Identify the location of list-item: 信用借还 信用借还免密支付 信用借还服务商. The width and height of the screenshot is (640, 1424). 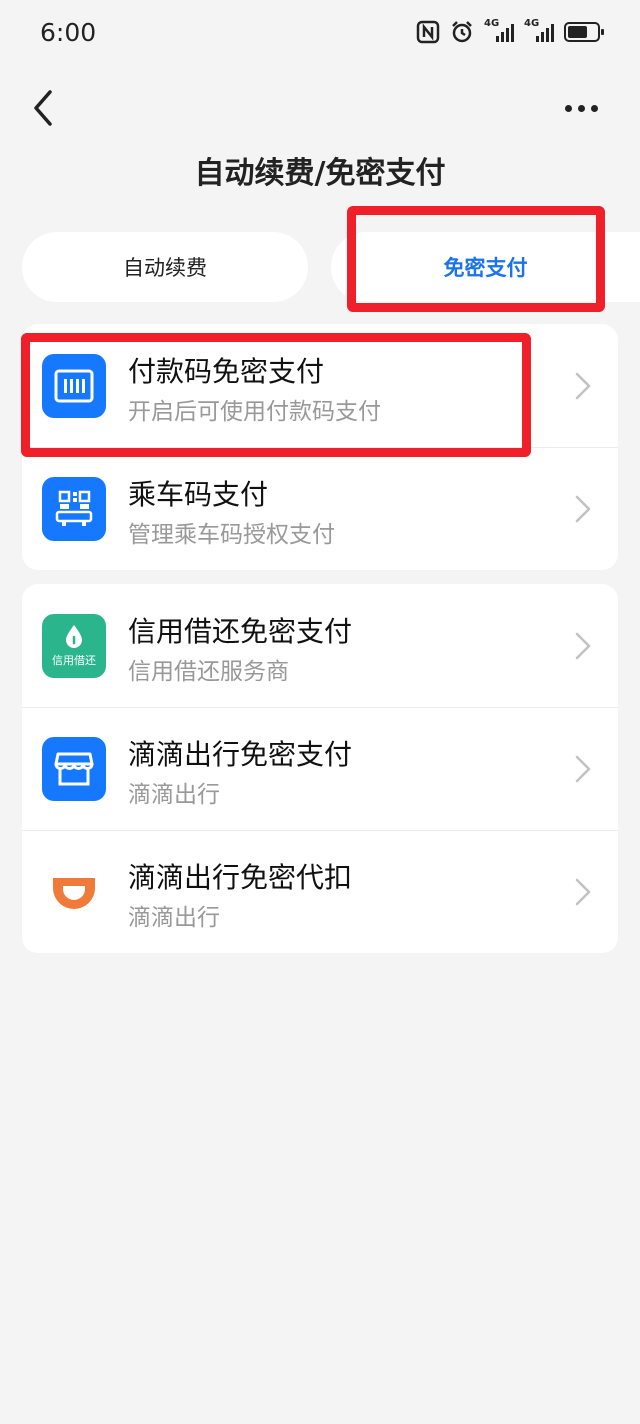
(320, 645).